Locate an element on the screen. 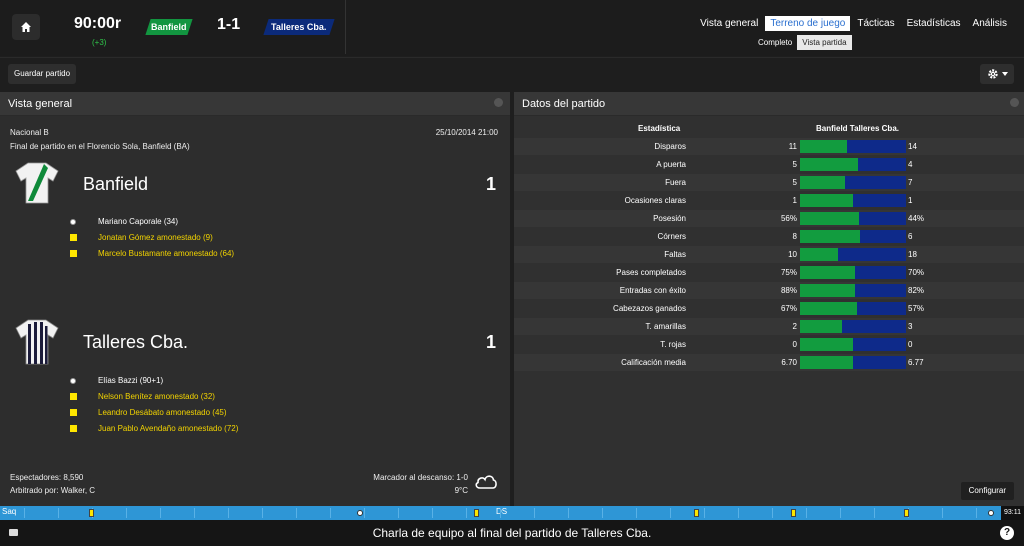 The height and width of the screenshot is (546, 1024). home-team-label: Banfield is located at coordinates (169, 27).